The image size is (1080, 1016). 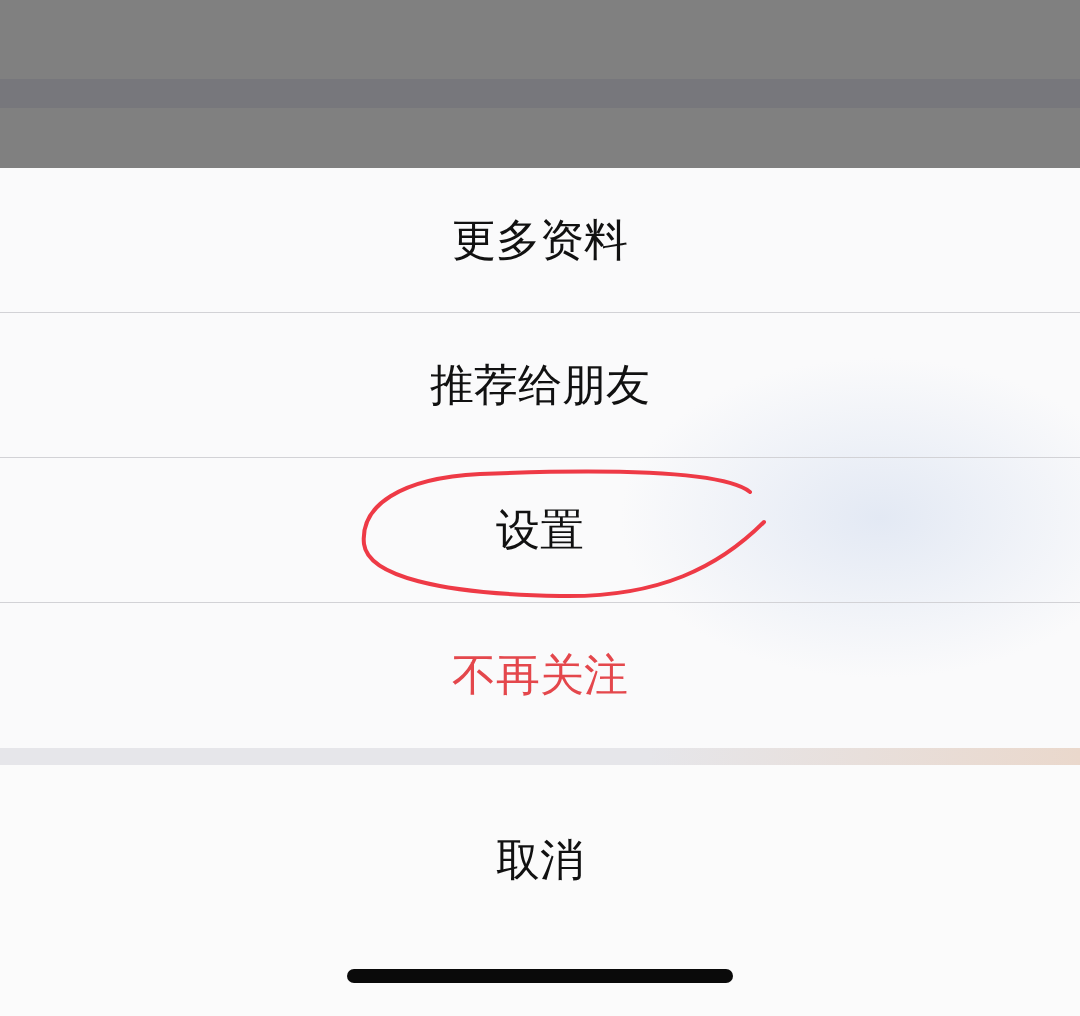 I want to click on menu-option: 更多资料, so click(x=540, y=240).